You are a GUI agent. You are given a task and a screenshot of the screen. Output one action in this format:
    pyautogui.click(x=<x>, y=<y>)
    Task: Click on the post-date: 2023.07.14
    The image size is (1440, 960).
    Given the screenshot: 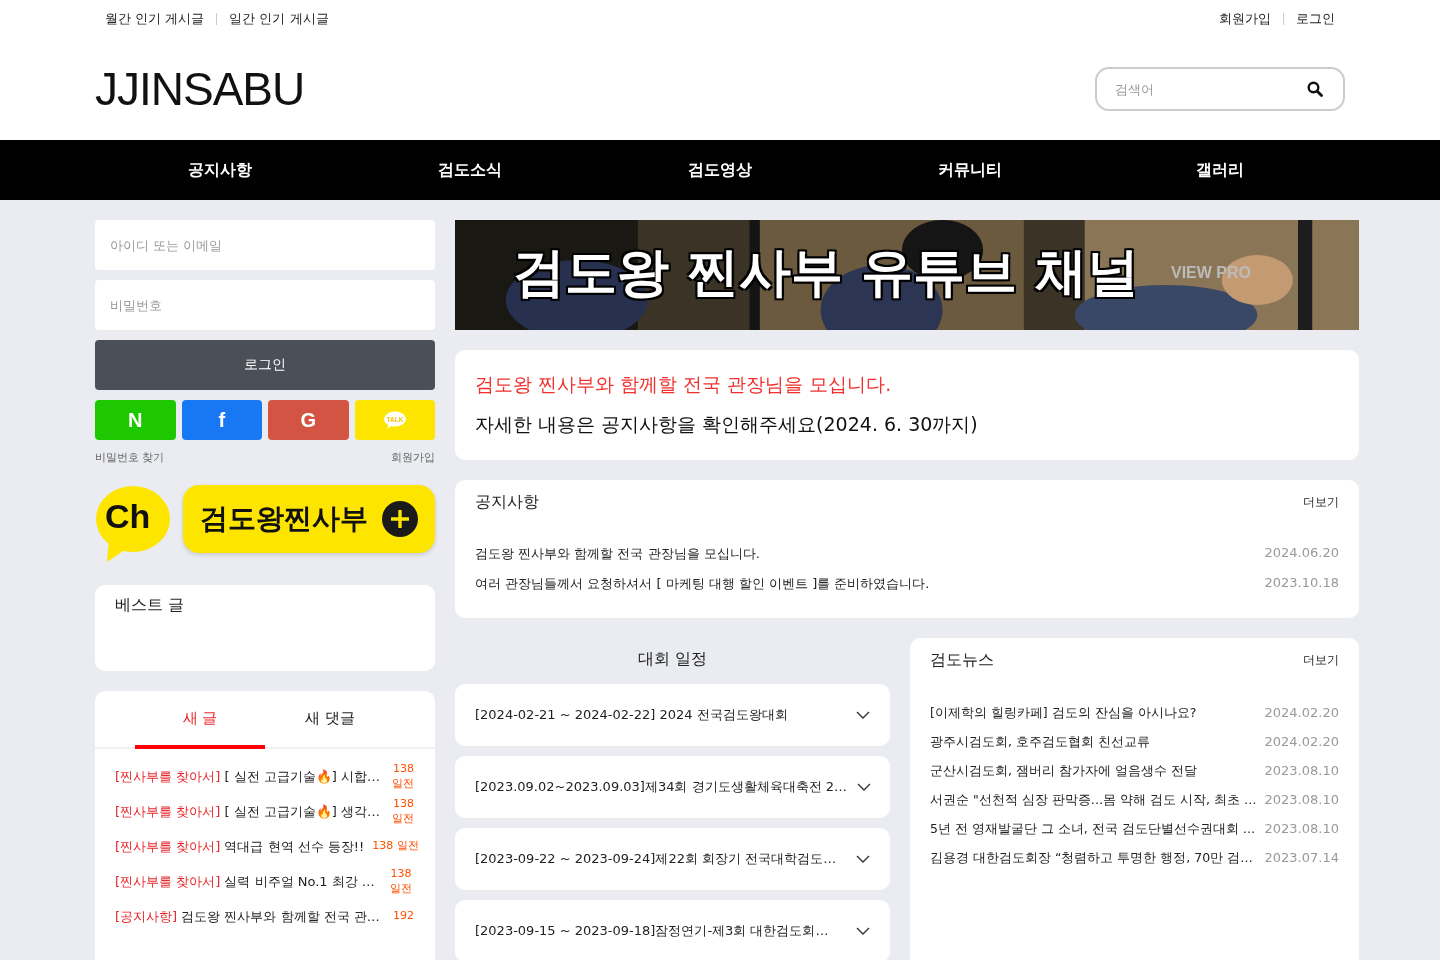 What is the action you would take?
    pyautogui.click(x=1301, y=858)
    